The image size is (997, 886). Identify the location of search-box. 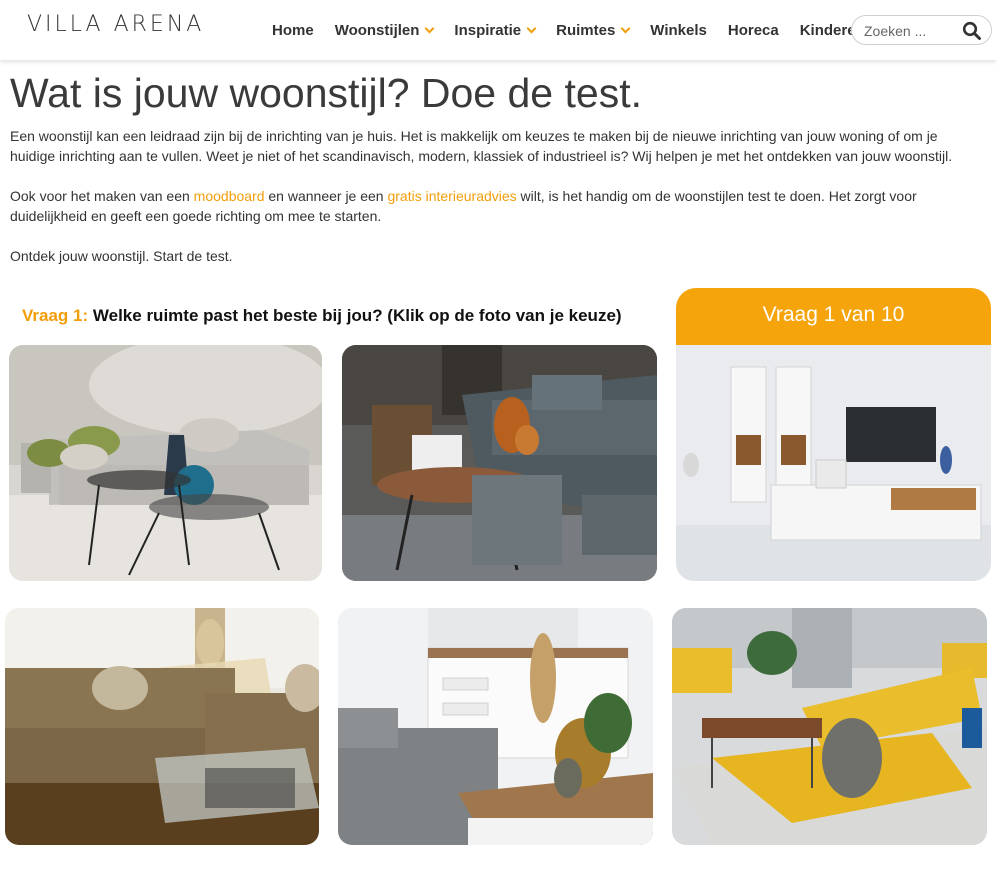
(921, 30).